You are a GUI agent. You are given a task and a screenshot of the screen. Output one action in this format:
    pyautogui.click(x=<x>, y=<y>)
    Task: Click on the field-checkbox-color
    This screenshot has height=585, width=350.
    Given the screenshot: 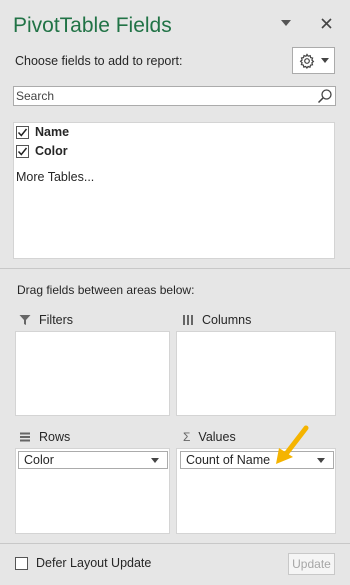 What is the action you would take?
    pyautogui.click(x=22, y=151)
    